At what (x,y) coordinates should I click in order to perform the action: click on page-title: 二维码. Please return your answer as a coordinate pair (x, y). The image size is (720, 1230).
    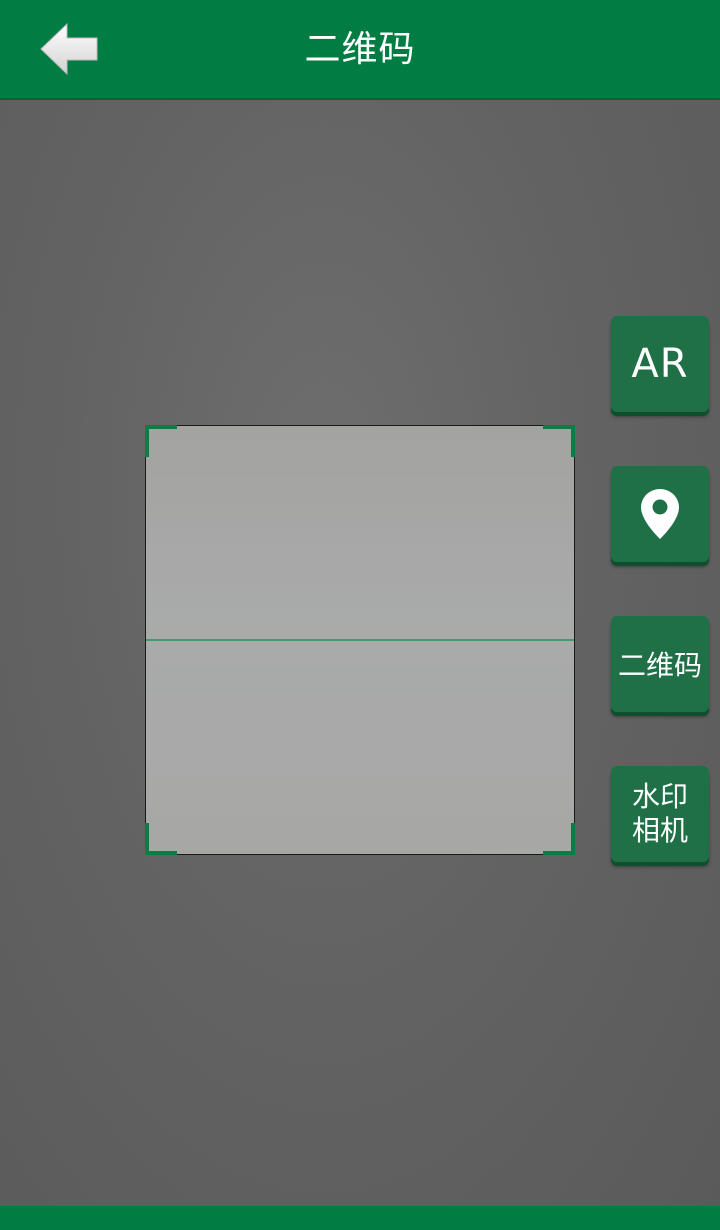
    Looking at the image, I should click on (360, 49).